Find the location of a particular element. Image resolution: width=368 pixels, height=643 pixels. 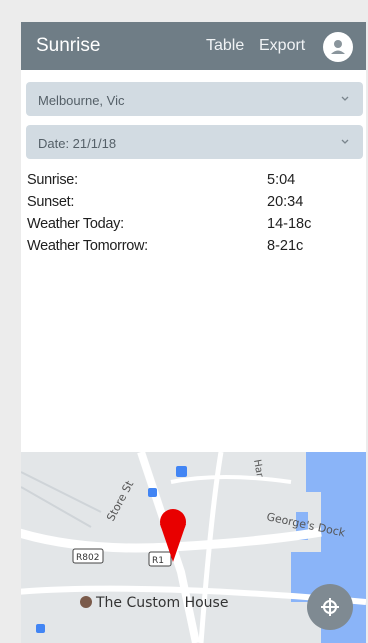

info-value: 5:04 is located at coordinates (281, 180).